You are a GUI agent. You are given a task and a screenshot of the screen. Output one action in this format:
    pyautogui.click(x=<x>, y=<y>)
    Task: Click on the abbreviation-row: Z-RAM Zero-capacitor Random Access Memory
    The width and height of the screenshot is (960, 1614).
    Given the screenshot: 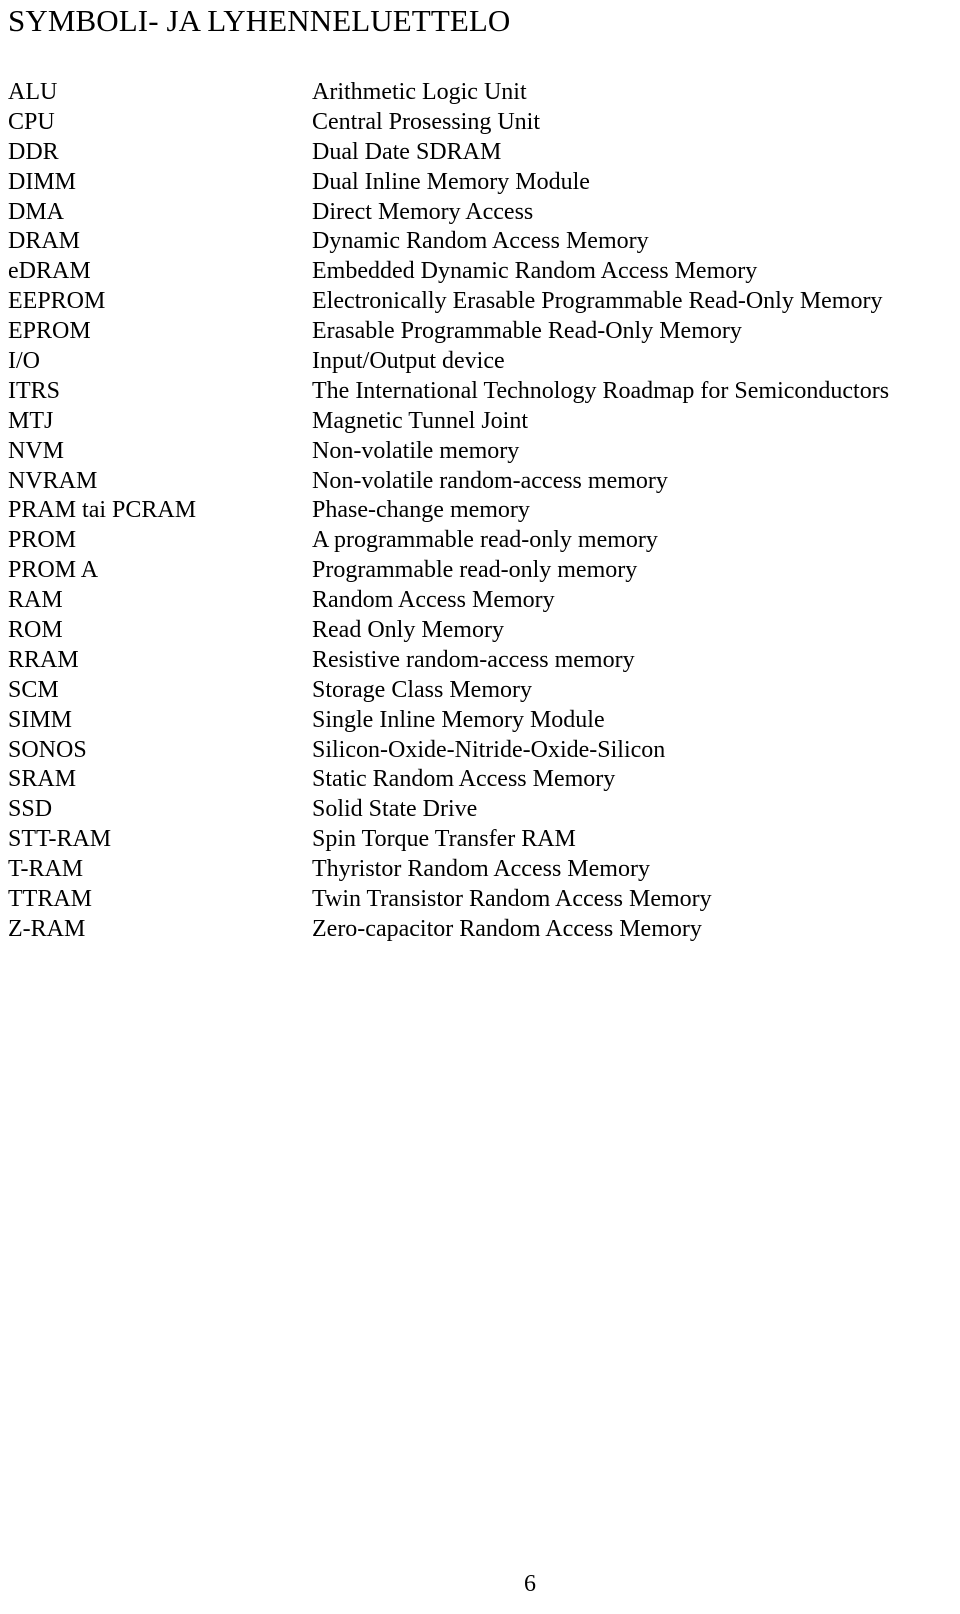 What is the action you would take?
    pyautogui.click(x=480, y=930)
    